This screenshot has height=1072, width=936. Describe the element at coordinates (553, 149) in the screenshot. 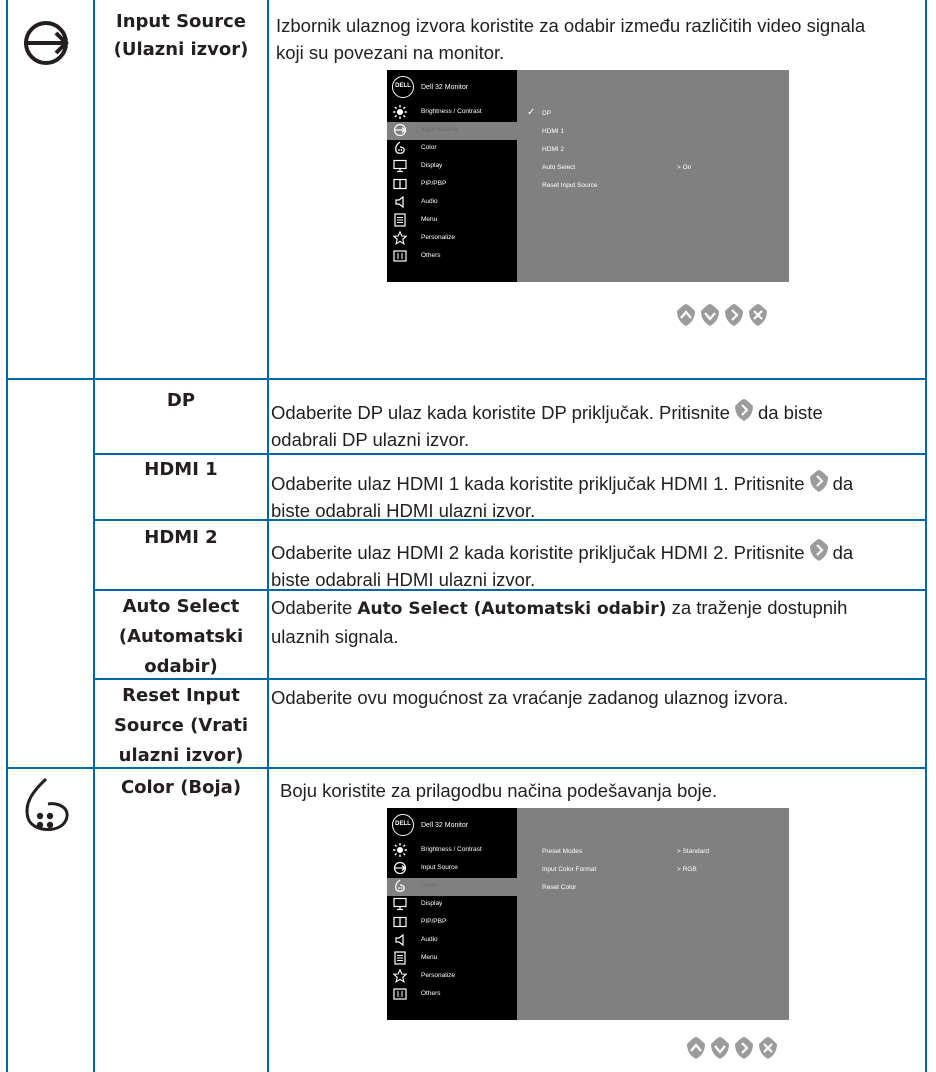

I see `osd-sub-hdmi2: HDMI 2` at that location.